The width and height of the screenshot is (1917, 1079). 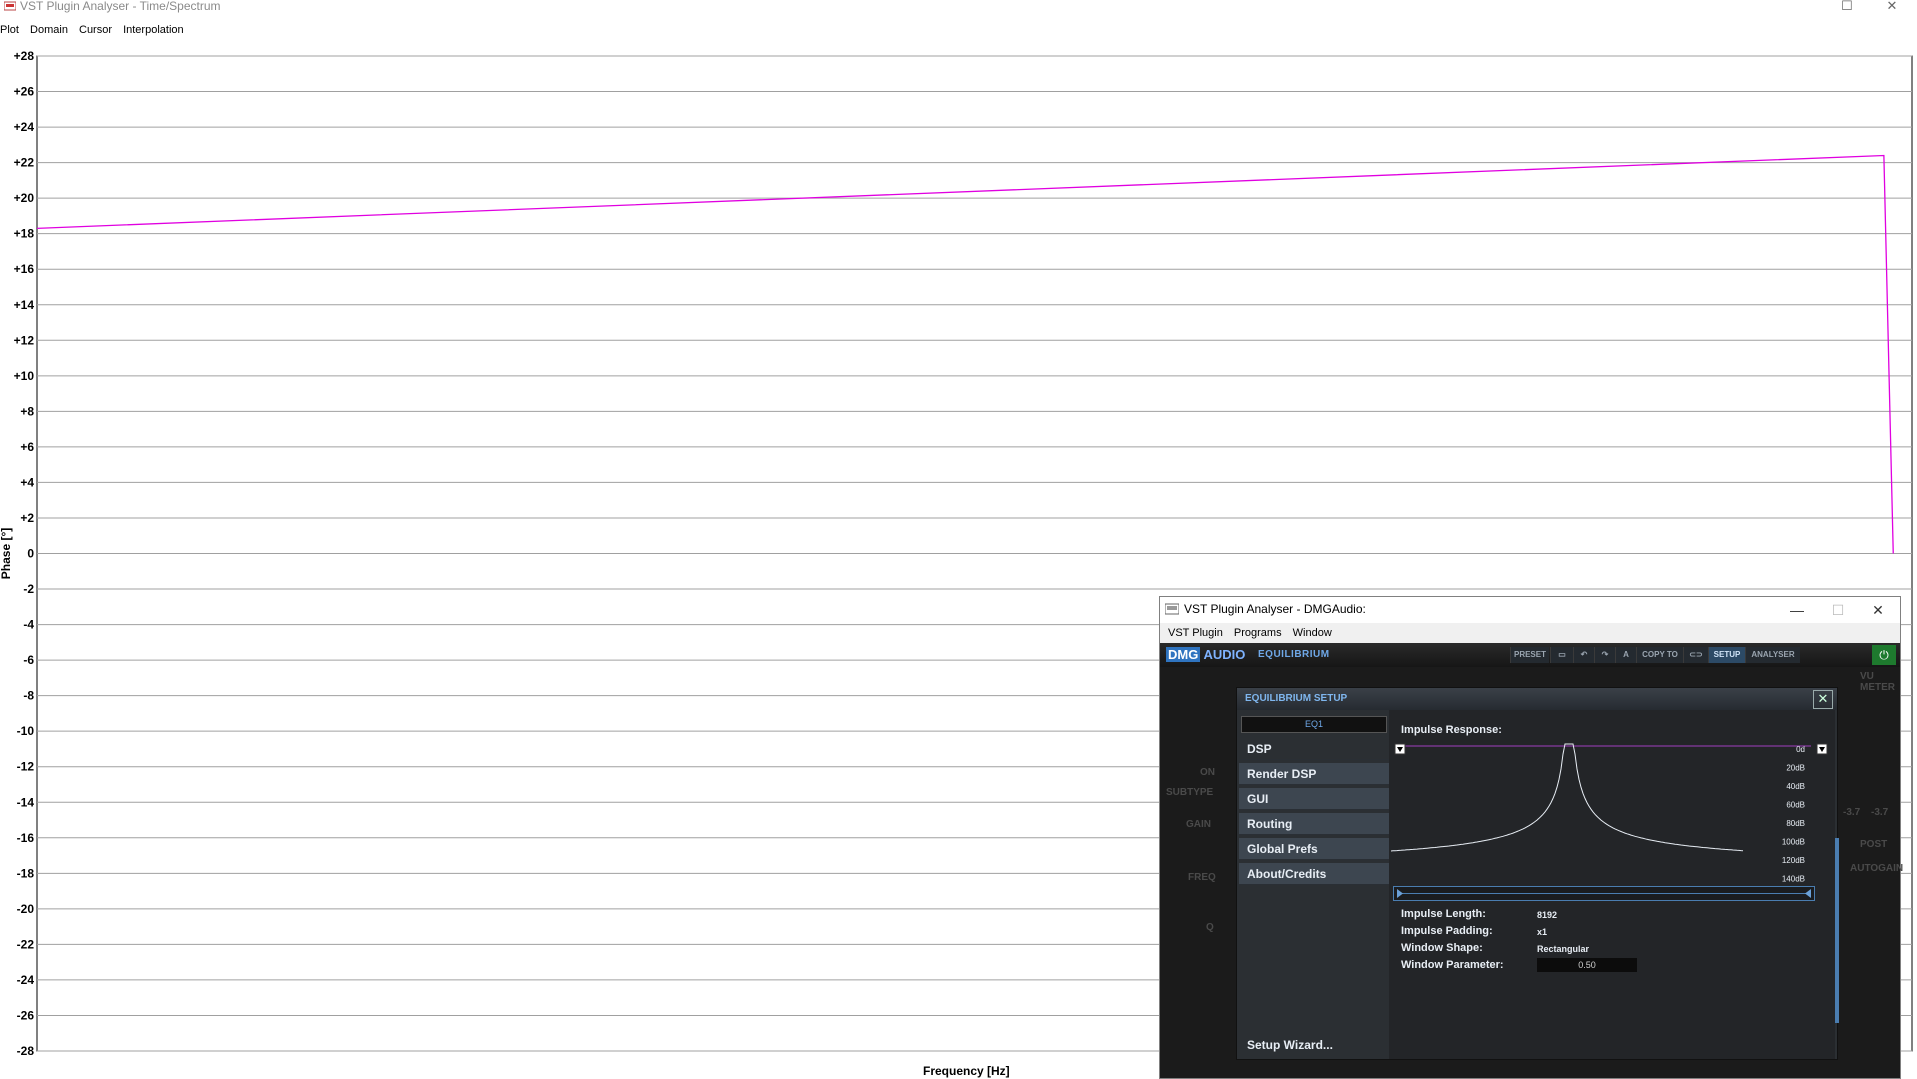 I want to click on copy-to-button: COPY TO, so click(x=1659, y=655).